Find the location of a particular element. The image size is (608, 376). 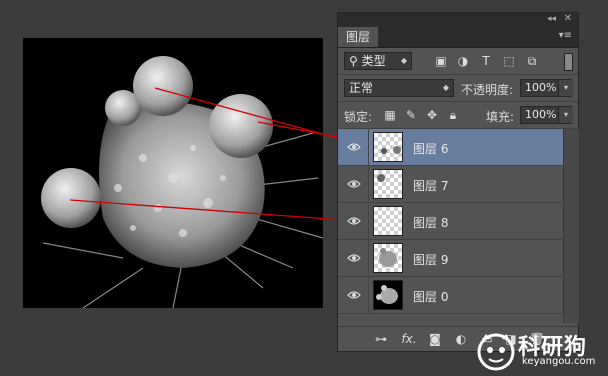

lock-row: 锁定: ▦ ✎ ✥ 🔒︎ 填充: 100% ▾ is located at coordinates (458, 115).